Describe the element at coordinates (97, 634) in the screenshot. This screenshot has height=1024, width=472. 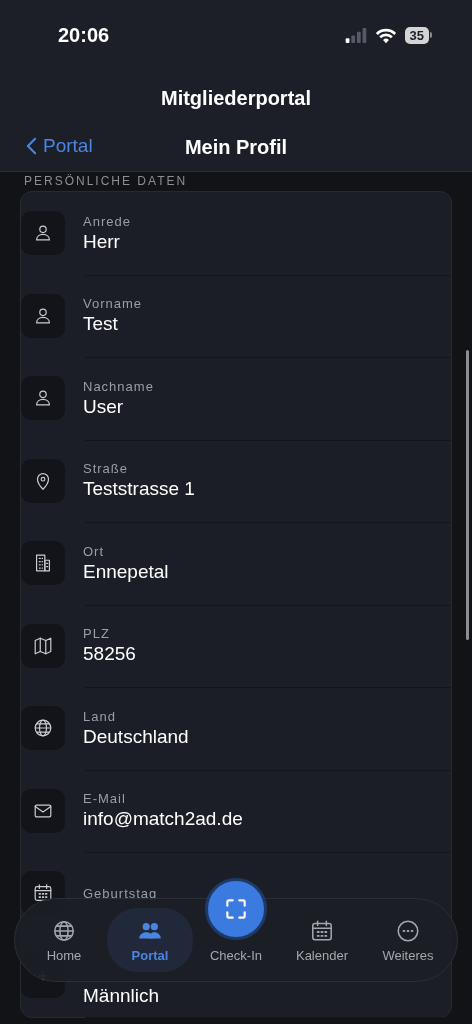
I see `field-label: PLZ` at that location.